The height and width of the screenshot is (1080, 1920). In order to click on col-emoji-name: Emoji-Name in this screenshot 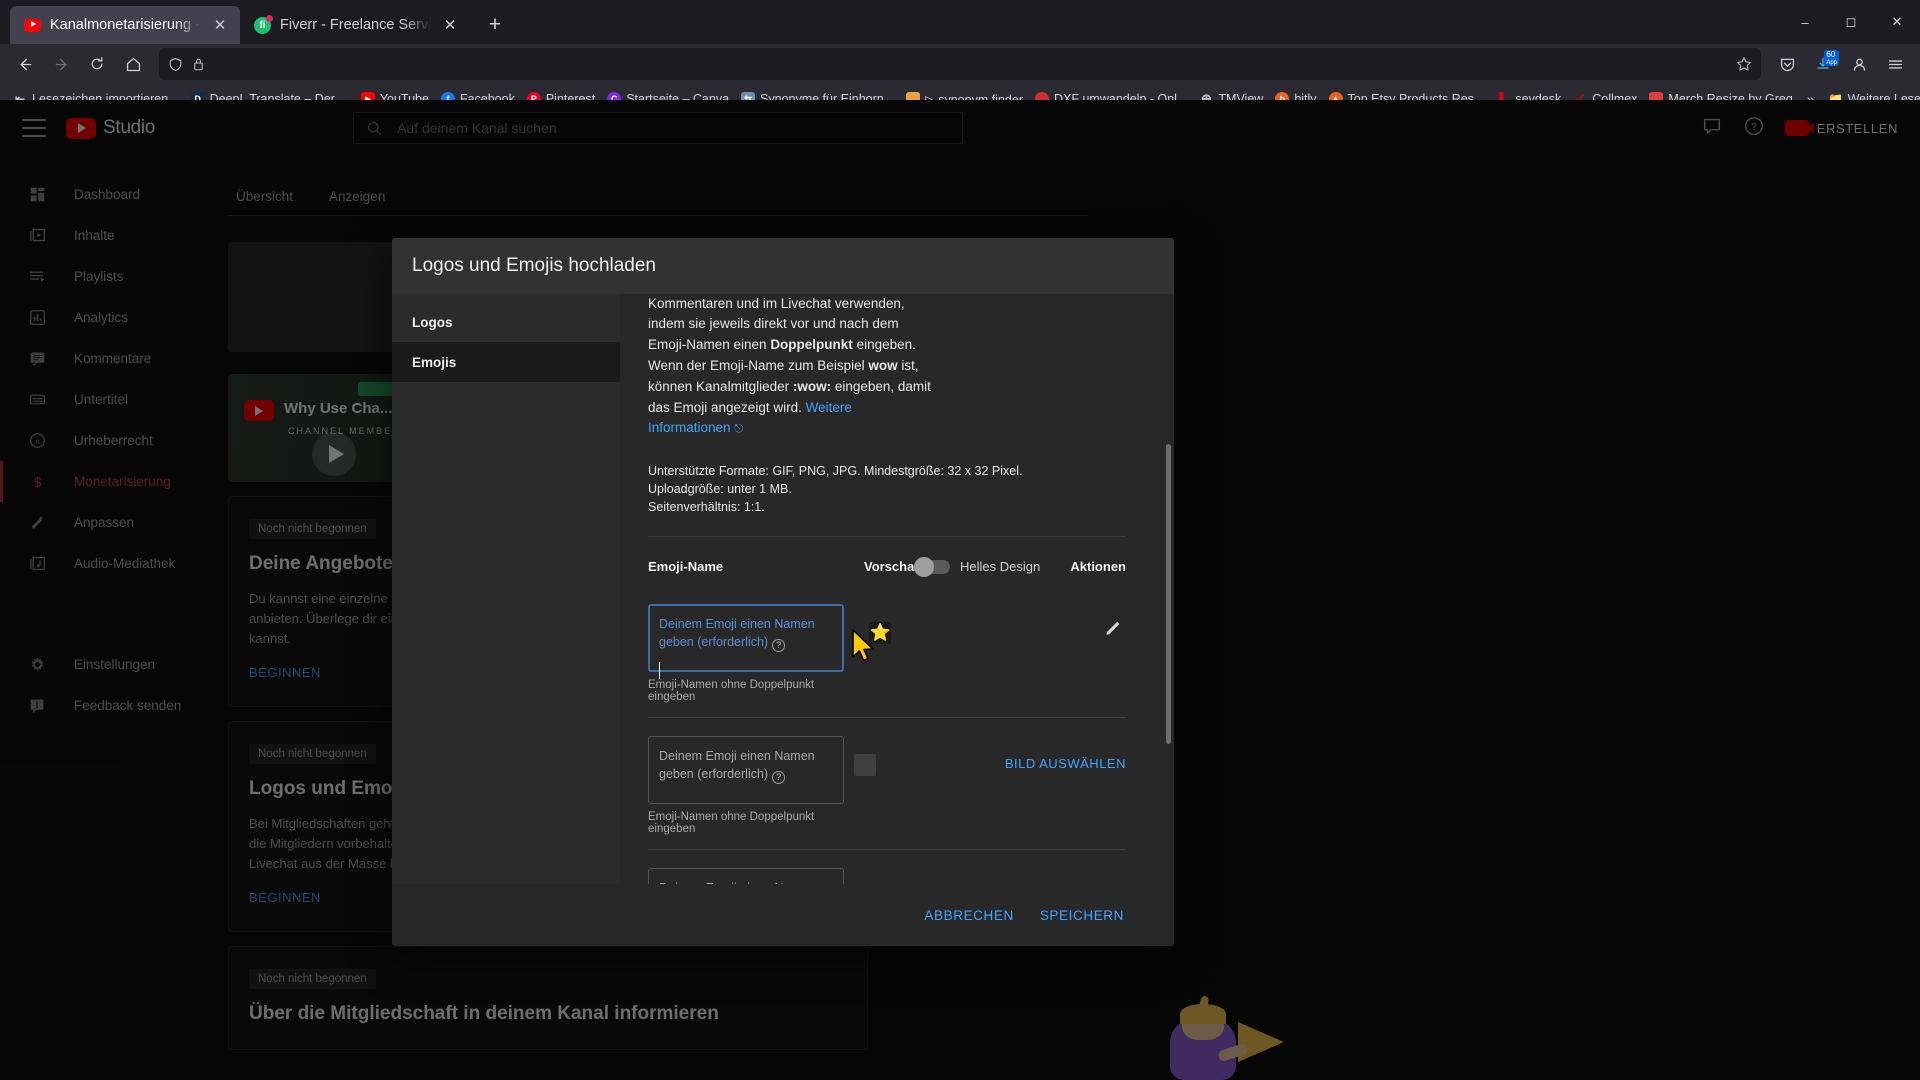, I will do `click(686, 567)`.